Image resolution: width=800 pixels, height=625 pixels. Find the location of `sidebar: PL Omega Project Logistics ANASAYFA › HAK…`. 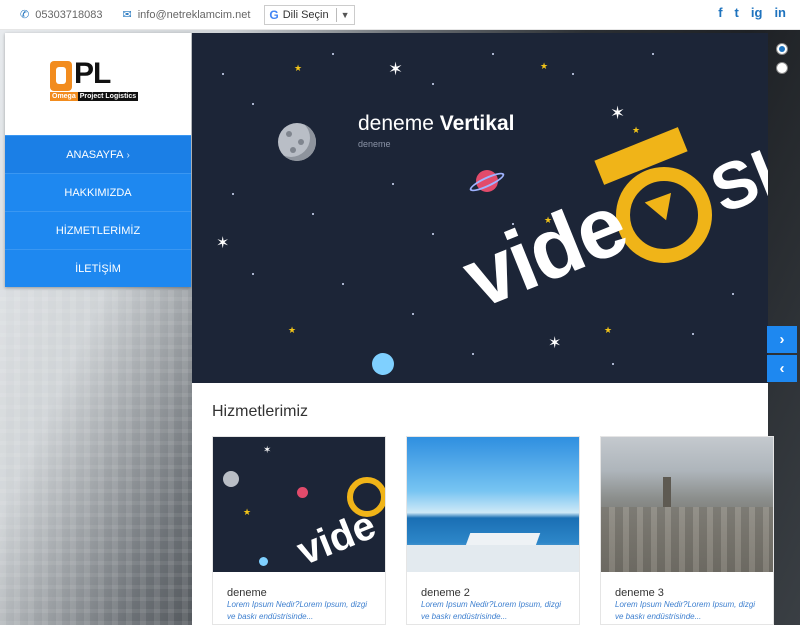

sidebar: PL Omega Project Logistics ANASAYFA › HAK… is located at coordinates (98, 160).